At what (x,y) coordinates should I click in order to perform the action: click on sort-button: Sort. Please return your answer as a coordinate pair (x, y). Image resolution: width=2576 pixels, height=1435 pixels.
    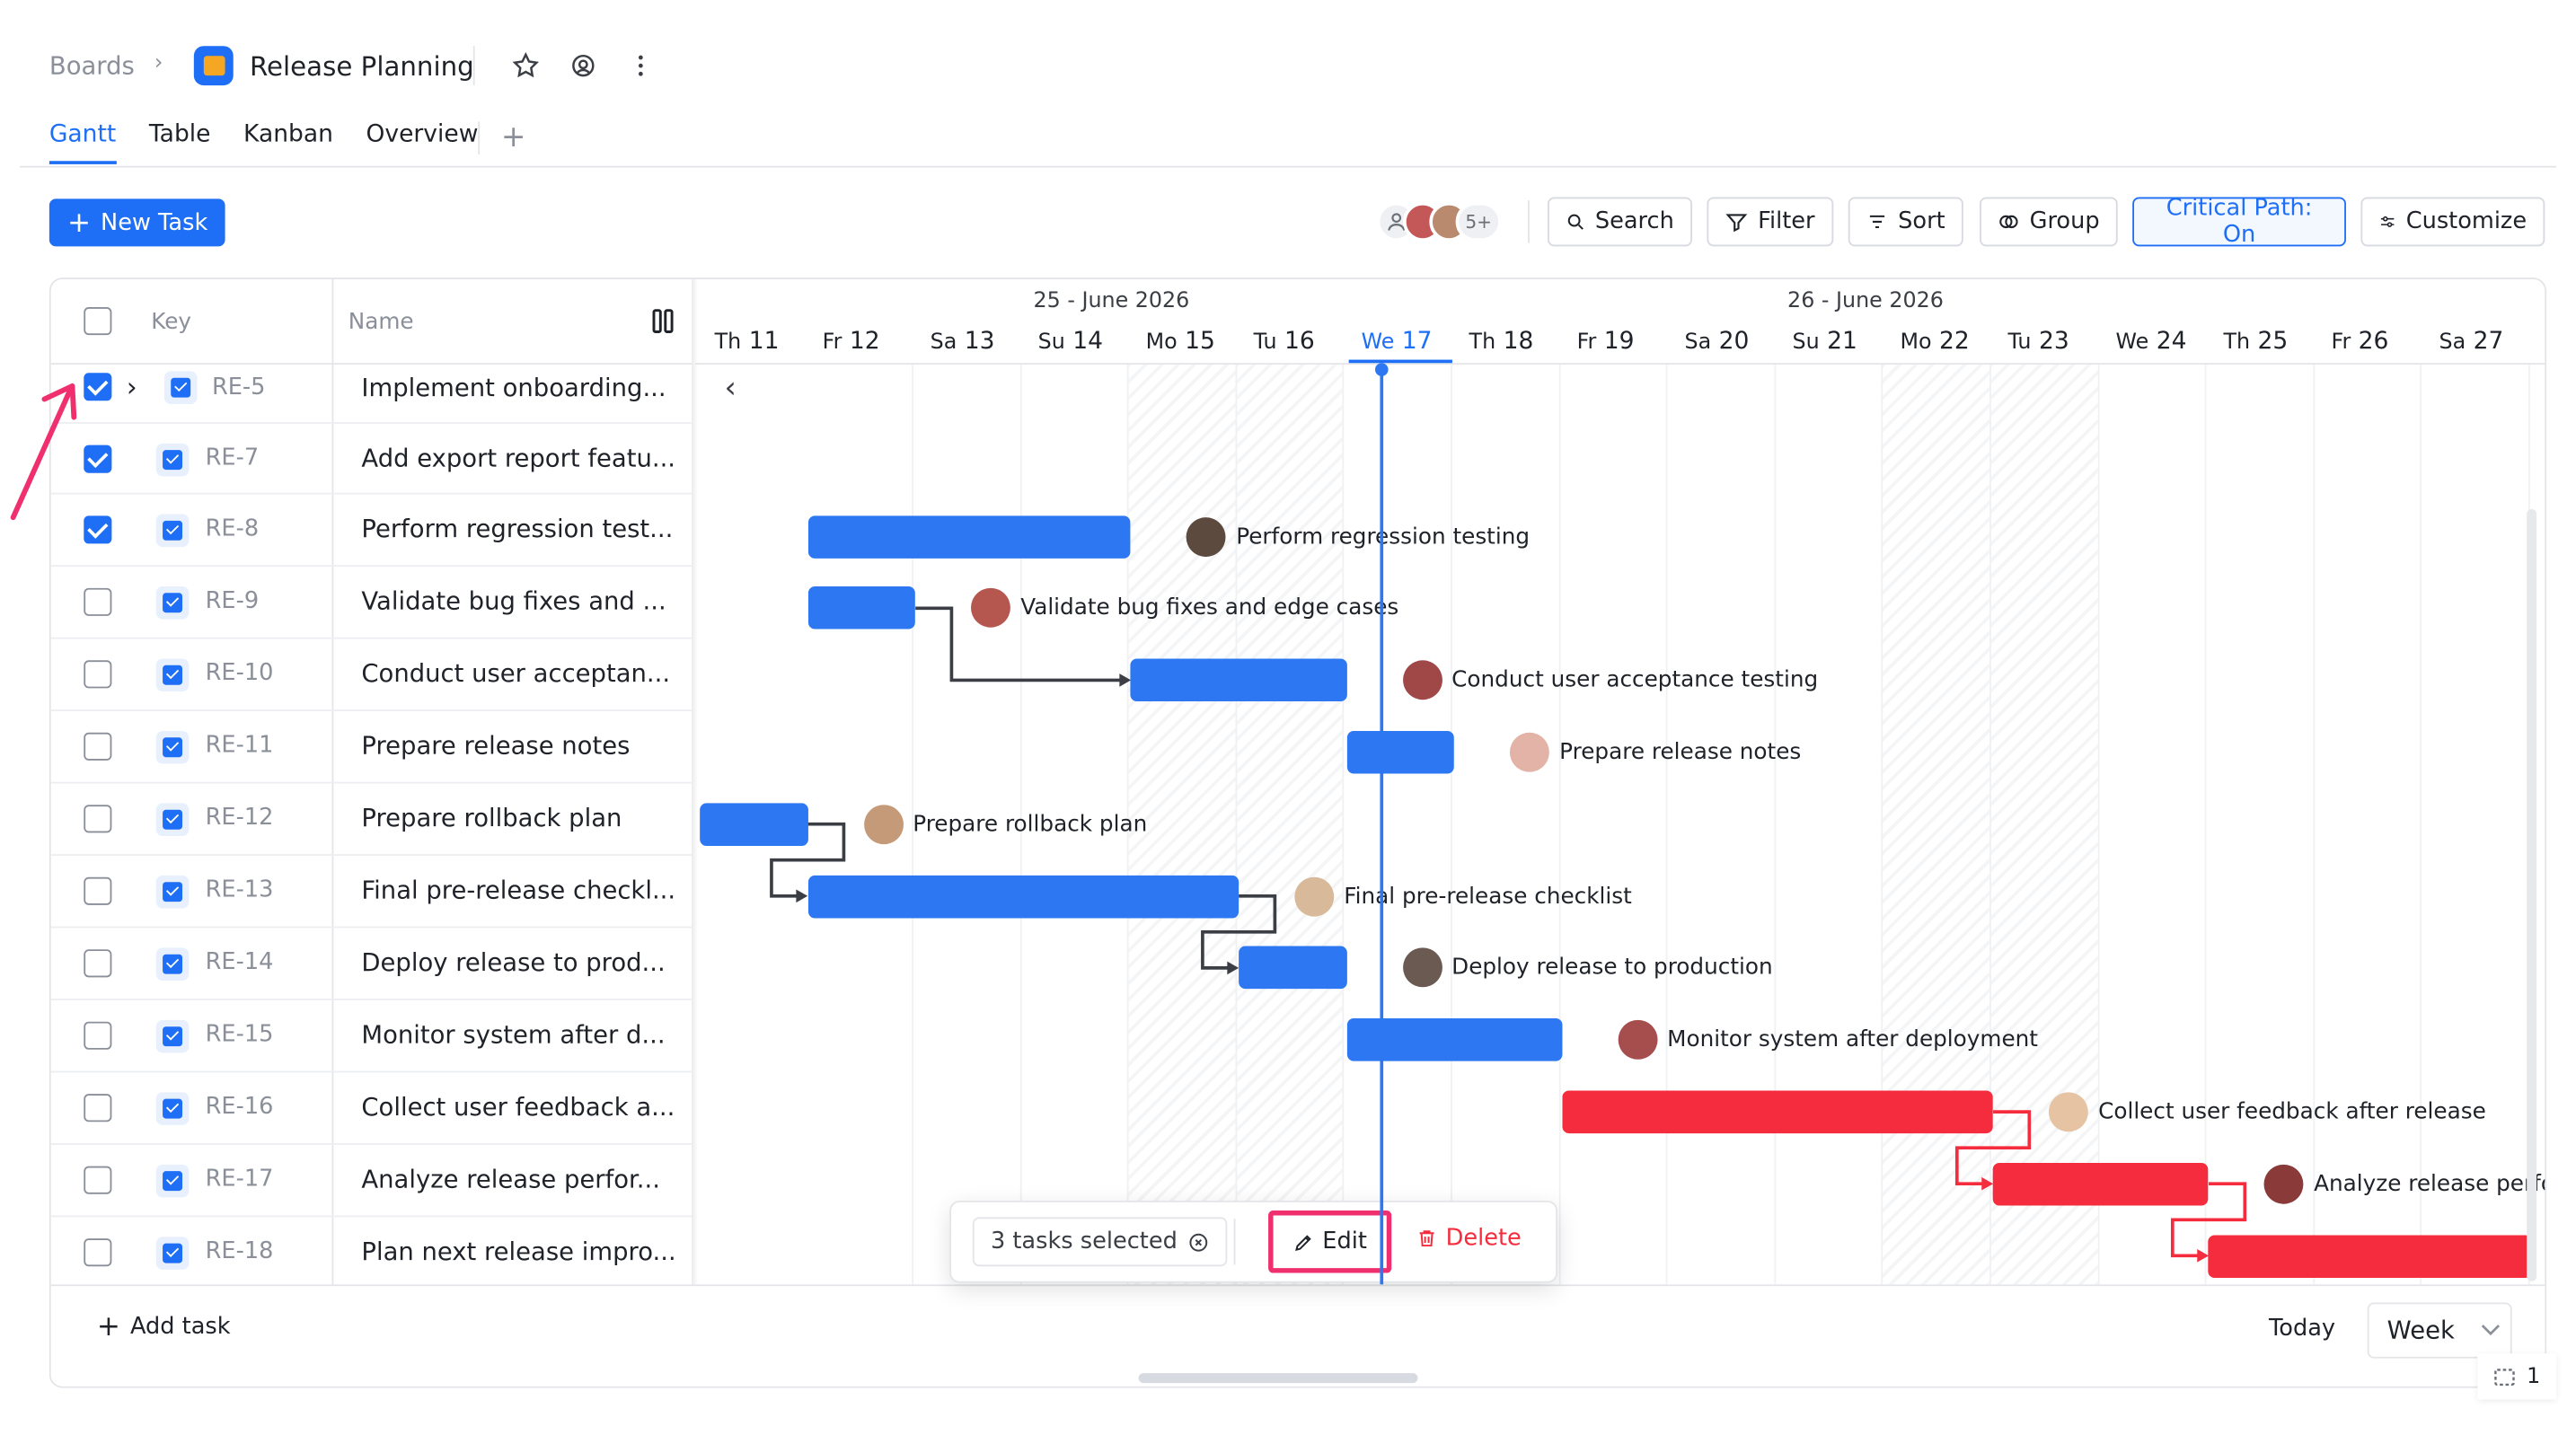
    Looking at the image, I should click on (1905, 222).